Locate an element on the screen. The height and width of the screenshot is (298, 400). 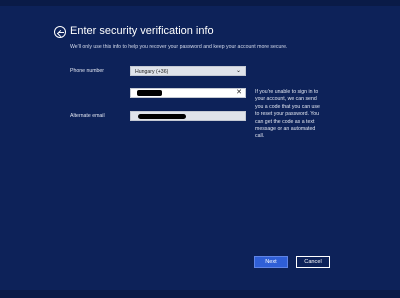
phone-number-input: ✕ is located at coordinates (188, 93).